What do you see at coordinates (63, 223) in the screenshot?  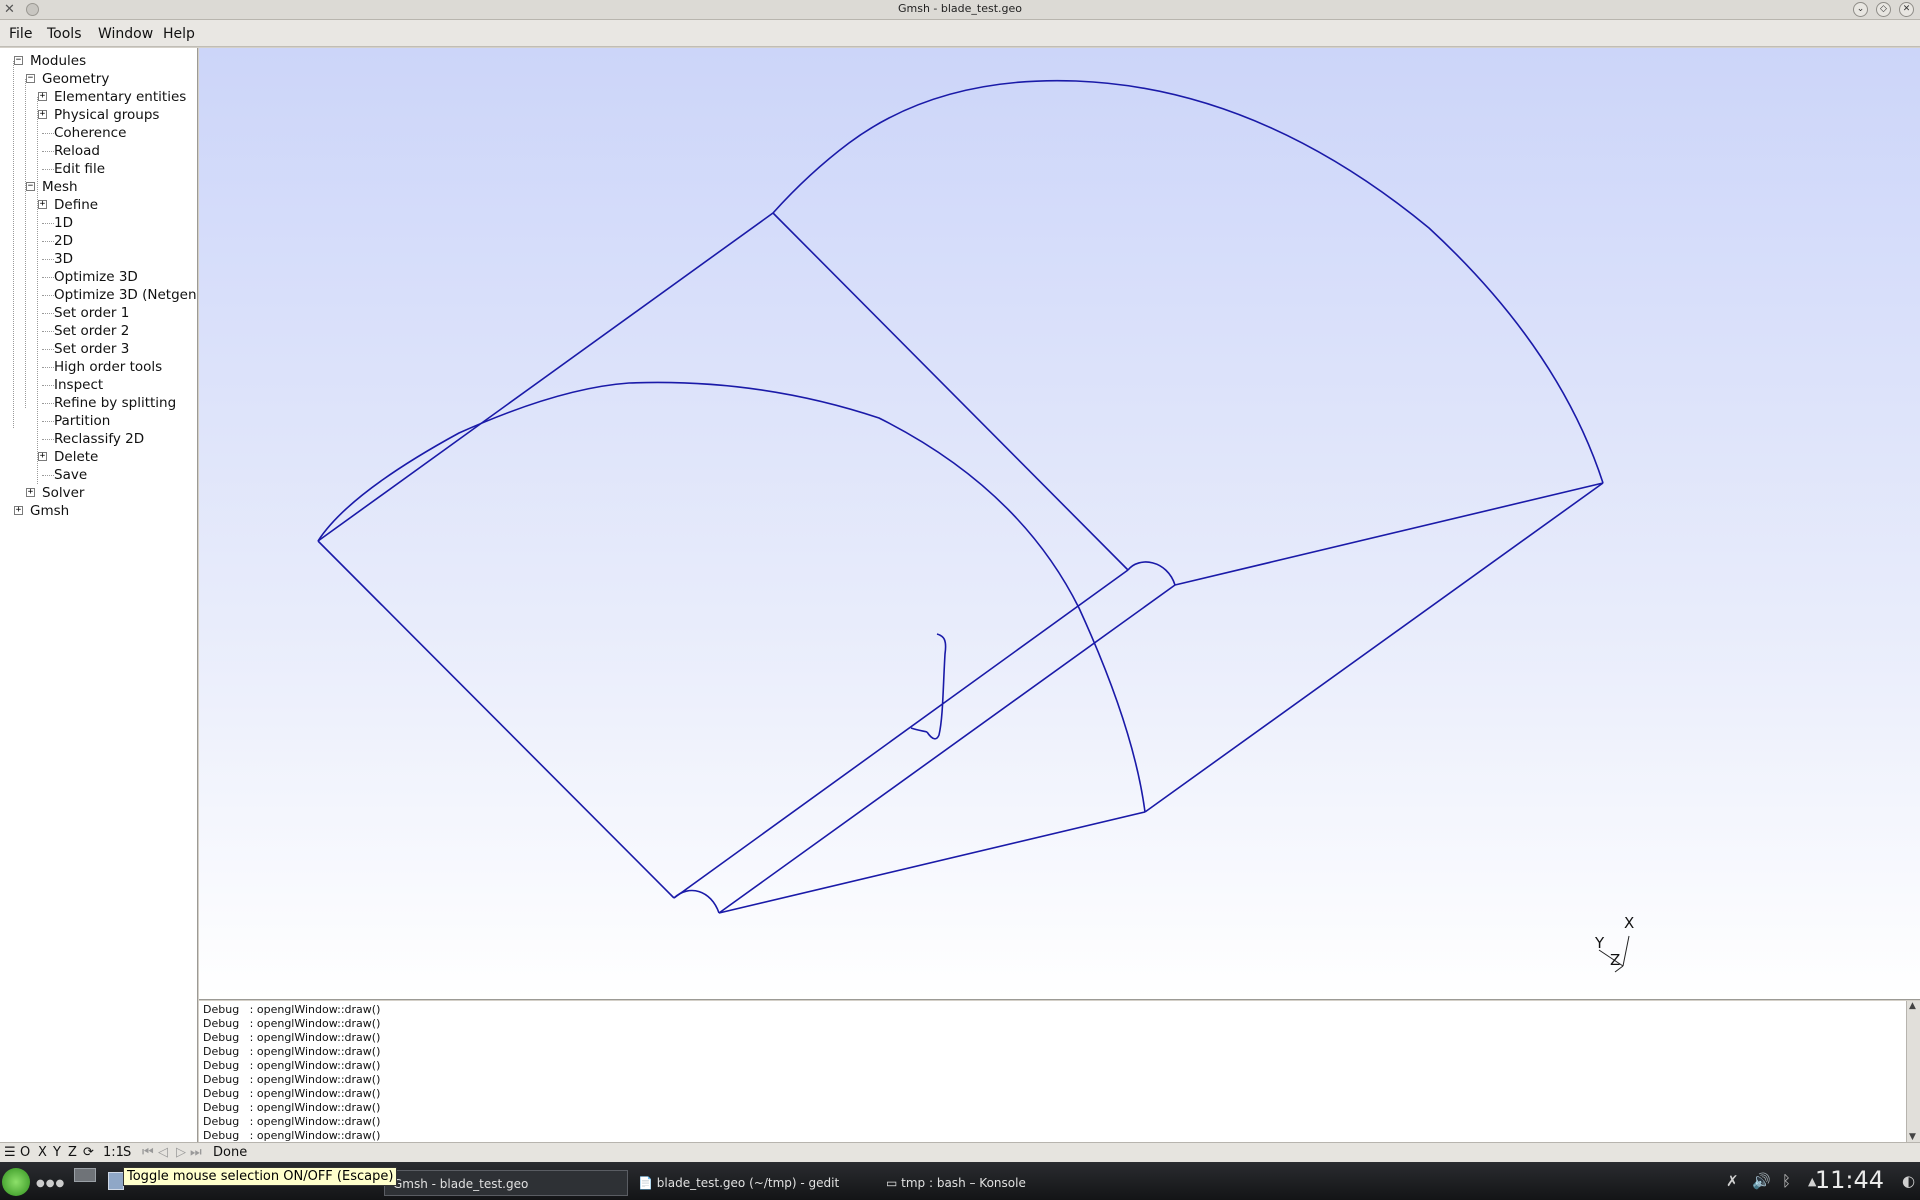 I see `tree-item-mesh-1d: 1D` at bounding box center [63, 223].